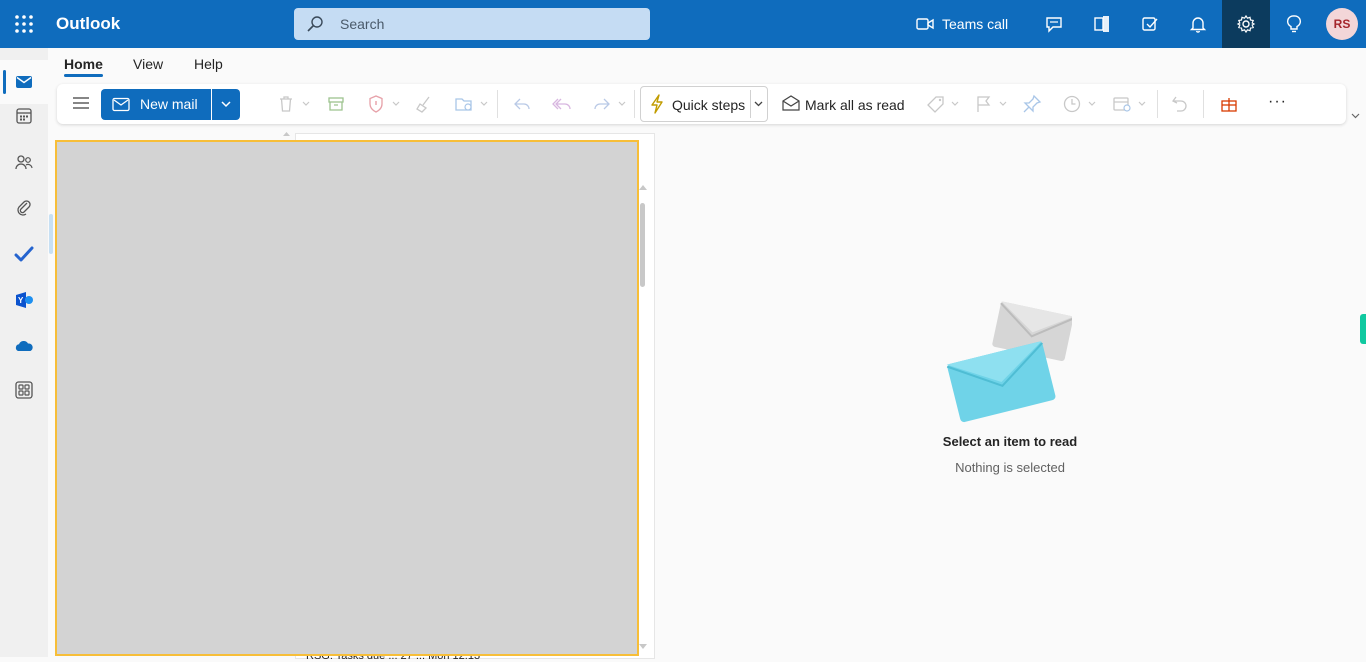  Describe the element at coordinates (1072, 104) in the screenshot. I see `clock-icon` at that location.